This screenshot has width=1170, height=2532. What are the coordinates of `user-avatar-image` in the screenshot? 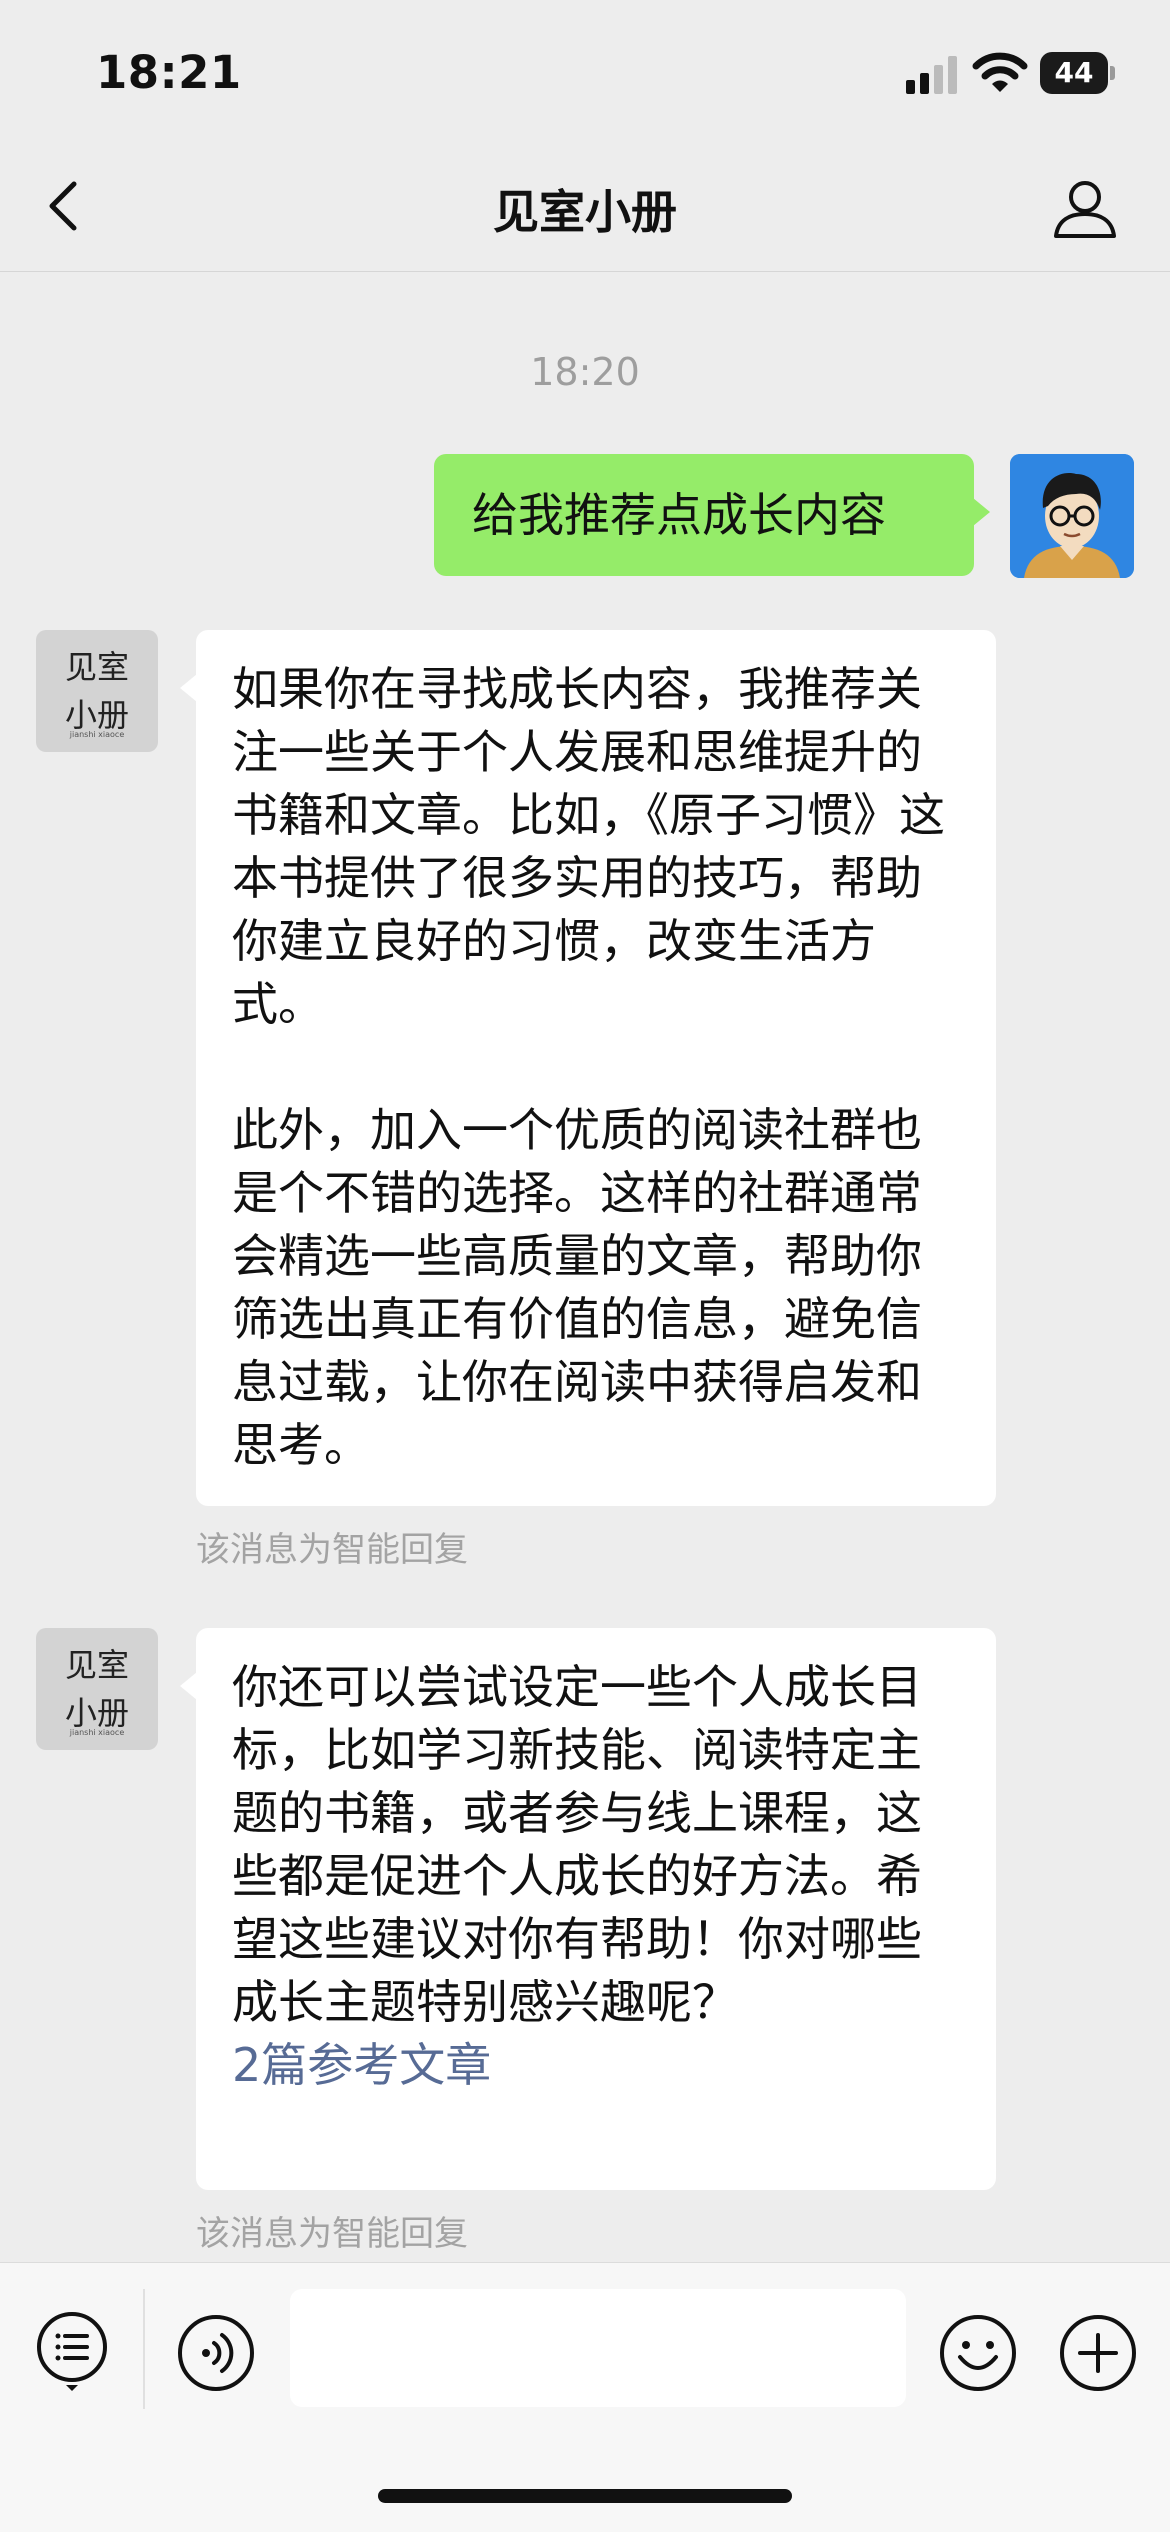 It's located at (1072, 516).